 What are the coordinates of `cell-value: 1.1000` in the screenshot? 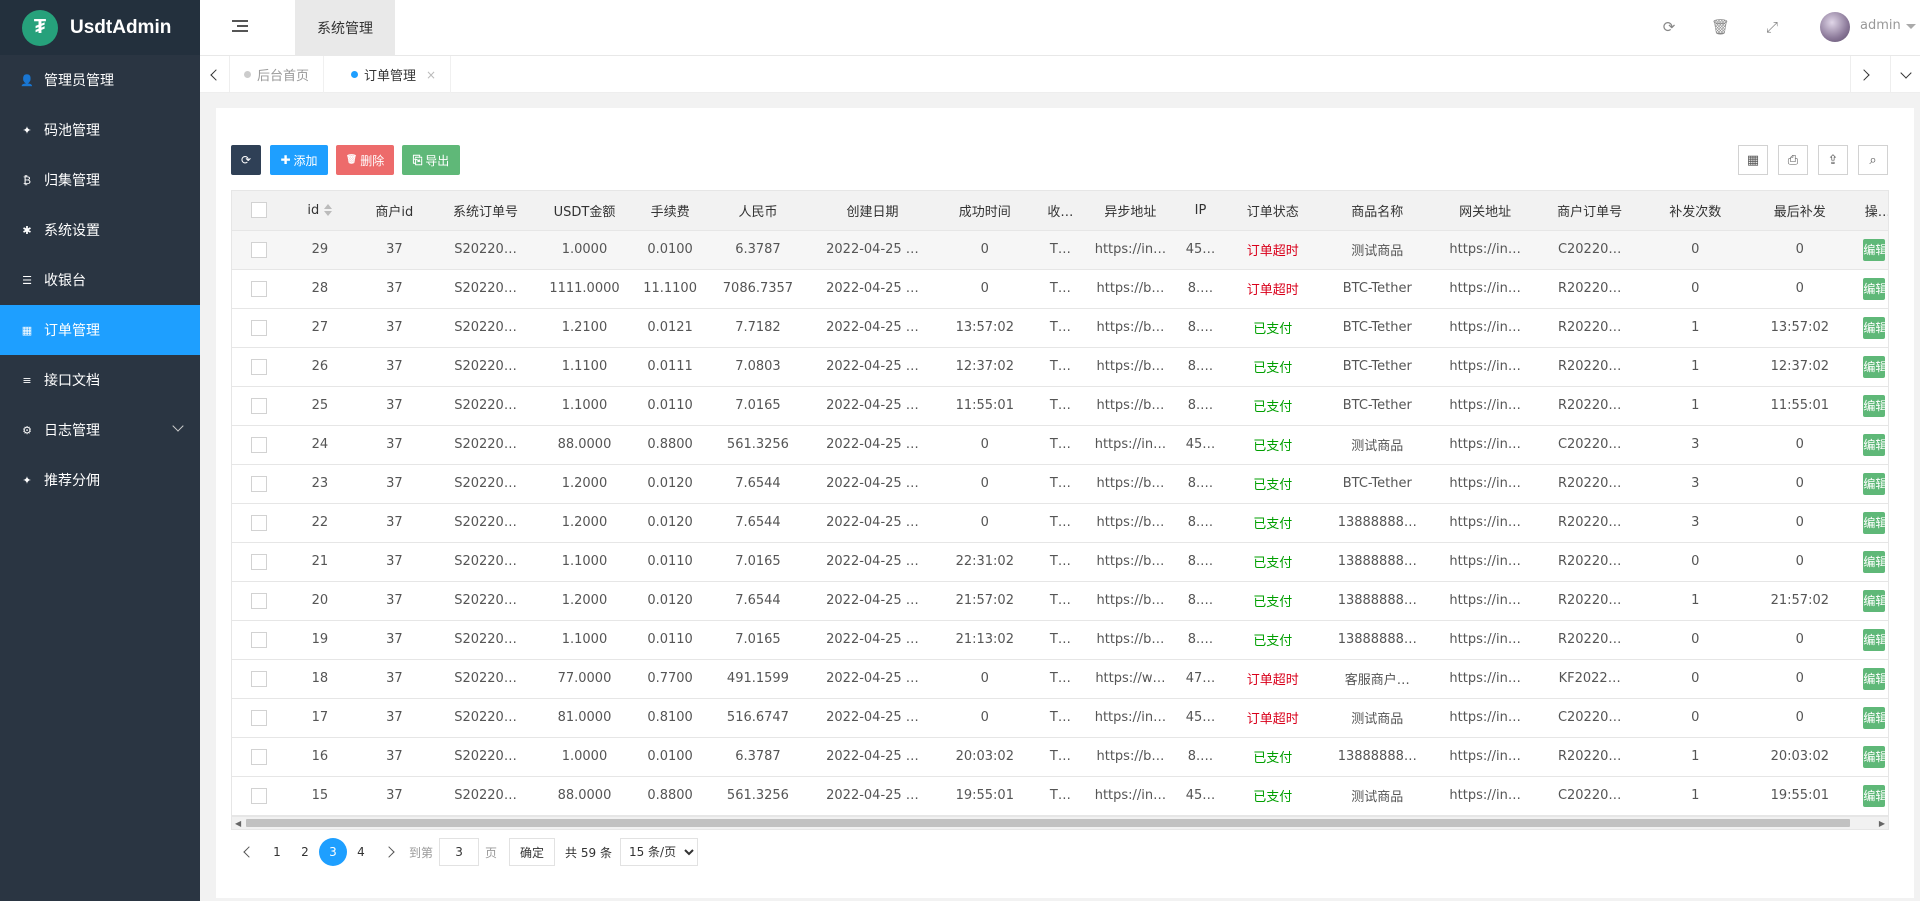 It's located at (585, 561).